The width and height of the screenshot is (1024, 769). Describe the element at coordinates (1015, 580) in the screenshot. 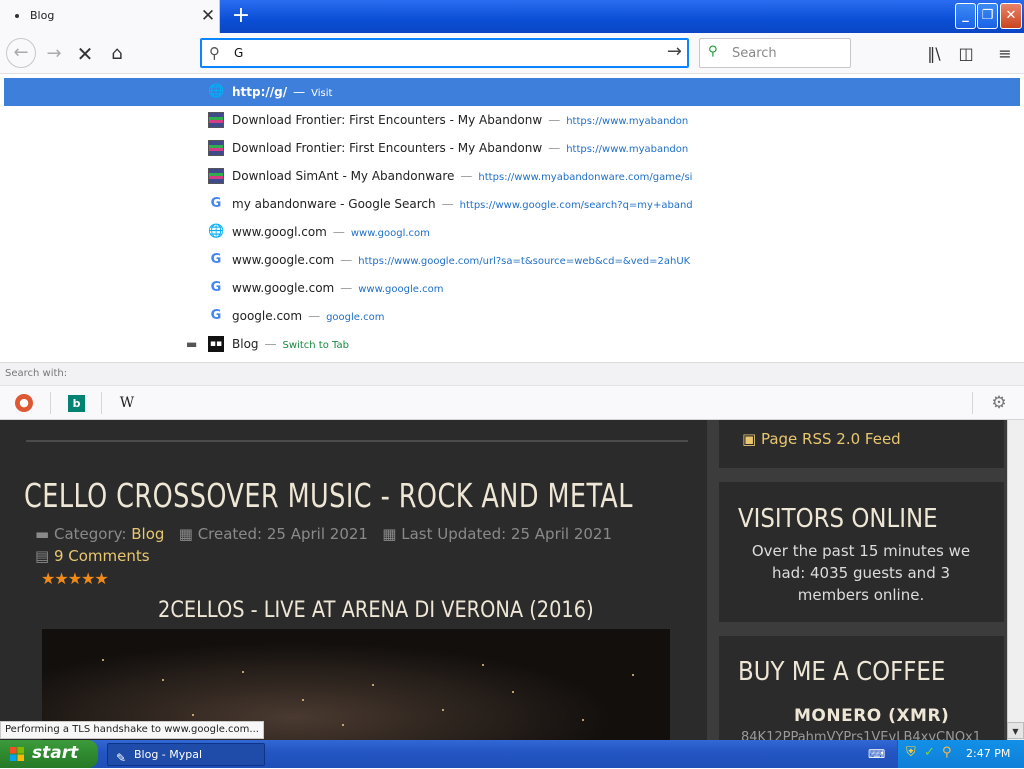

I see `page-scrollbar` at that location.